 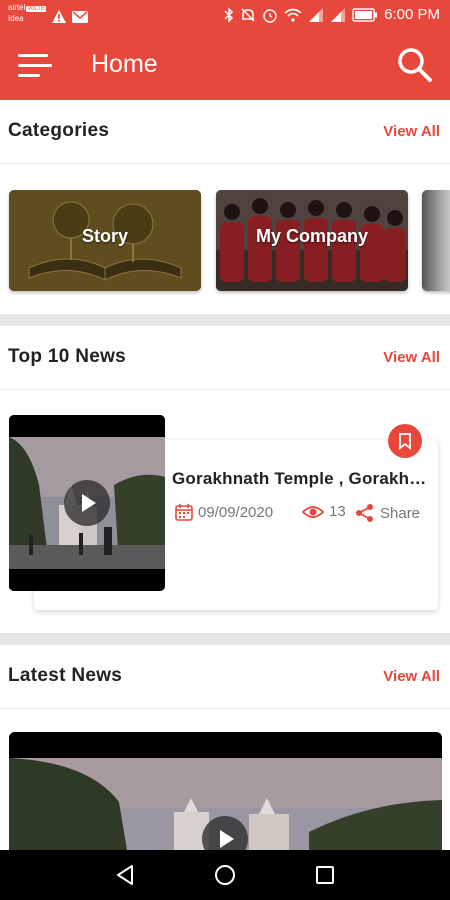 What do you see at coordinates (35, 66) in the screenshot?
I see `menu-icon` at bounding box center [35, 66].